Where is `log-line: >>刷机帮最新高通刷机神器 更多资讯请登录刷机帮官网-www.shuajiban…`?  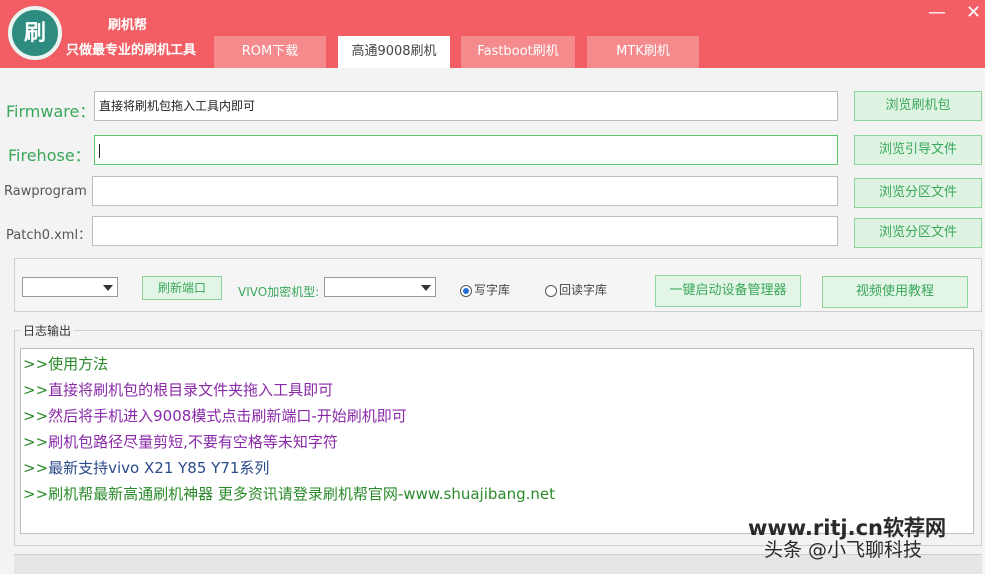
log-line: >>刷机帮最新高通刷机神器 更多资讯请登录刷机帮官网-www.shuajiban… is located at coordinates (289, 494).